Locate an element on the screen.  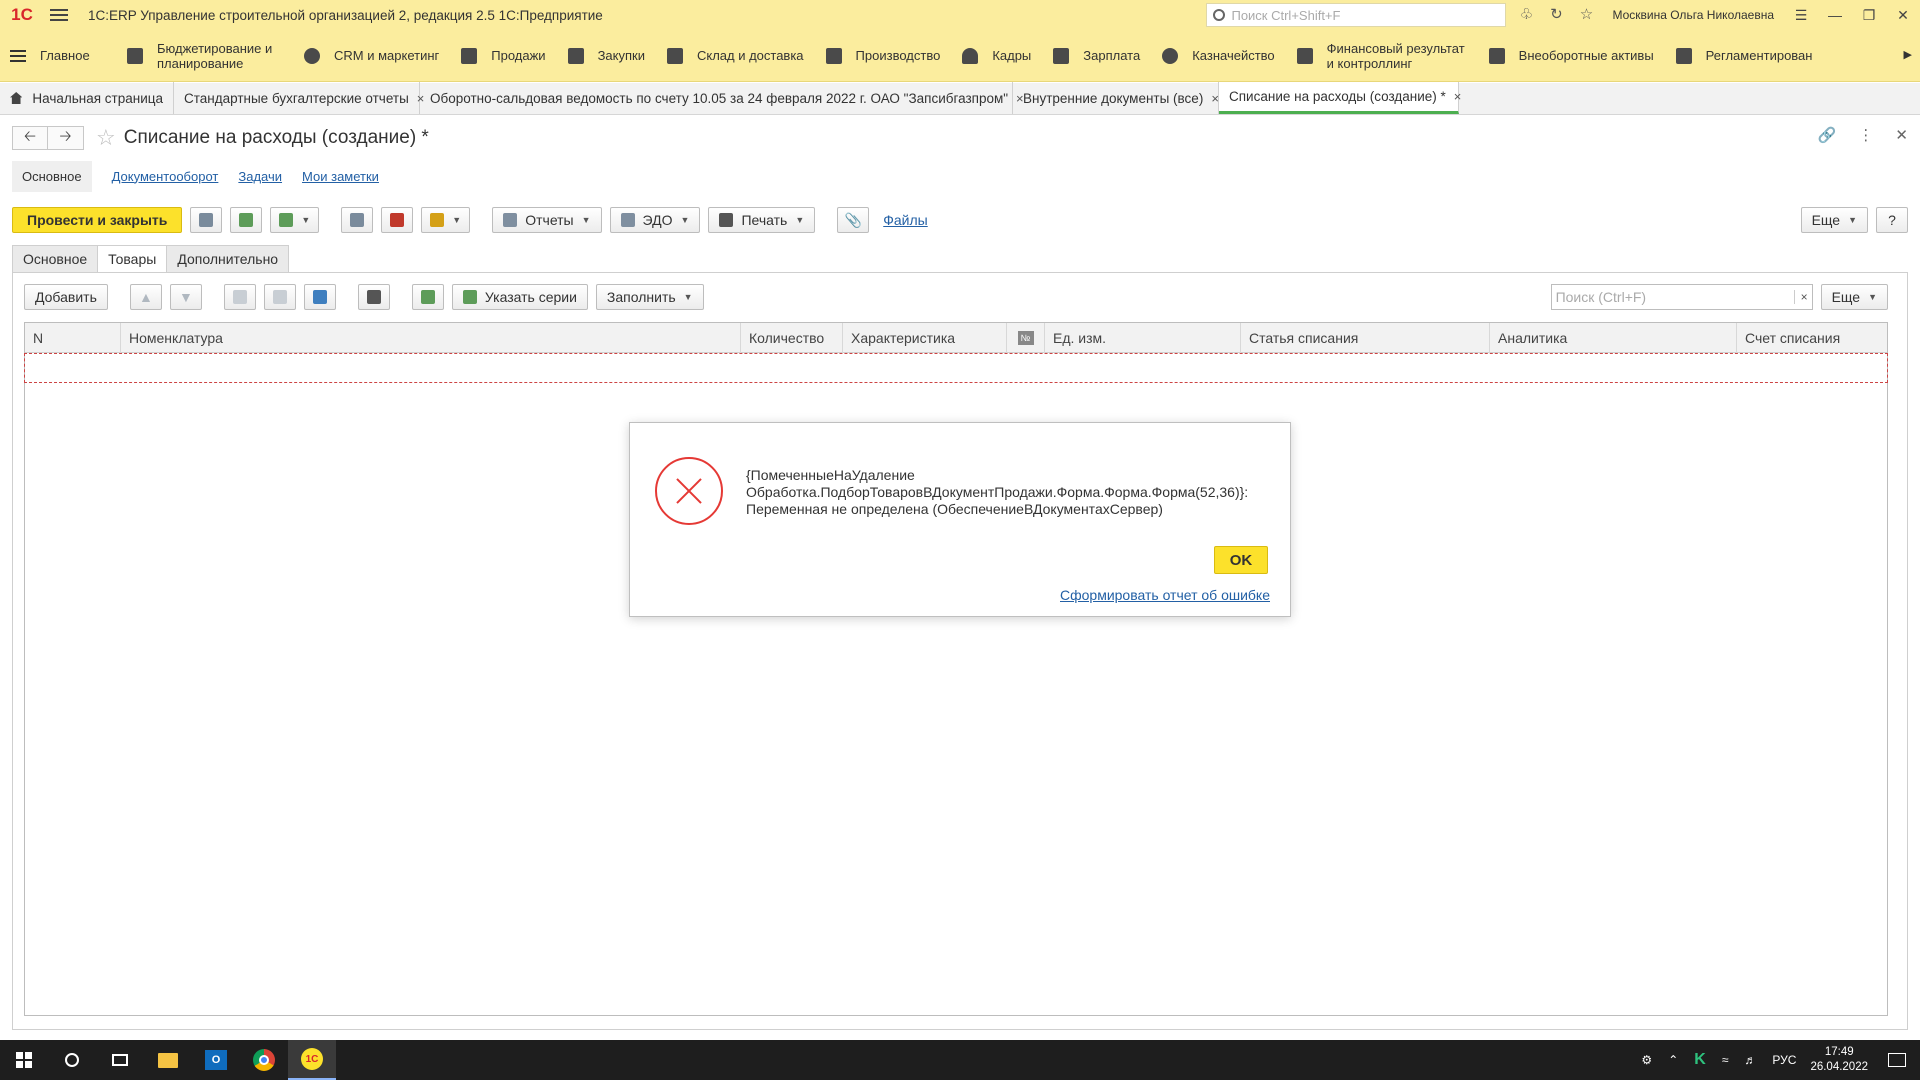
people-icon: ⚙ is located at coordinates (1646, 1060).